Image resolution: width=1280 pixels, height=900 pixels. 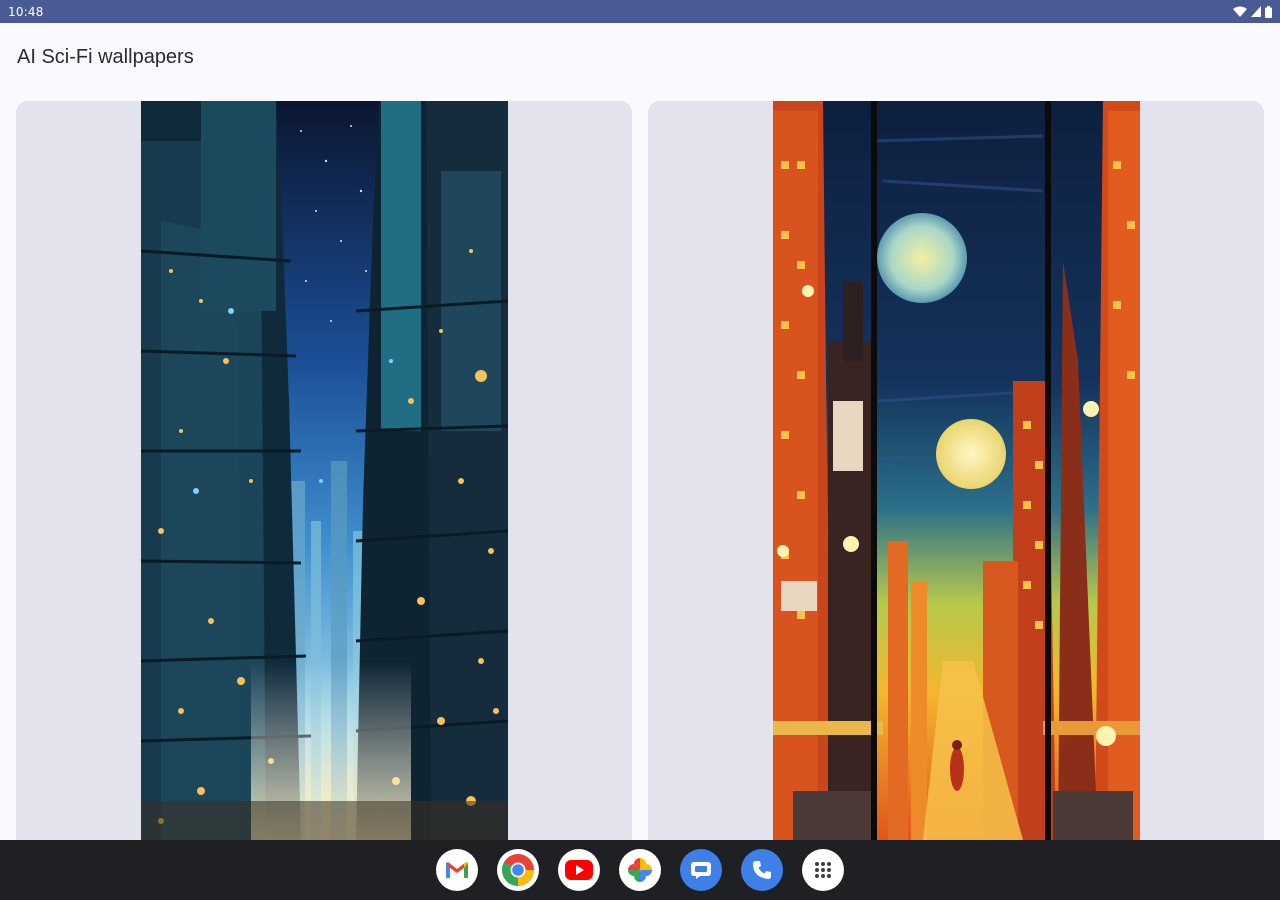 I want to click on taskbar, so click(x=640, y=870).